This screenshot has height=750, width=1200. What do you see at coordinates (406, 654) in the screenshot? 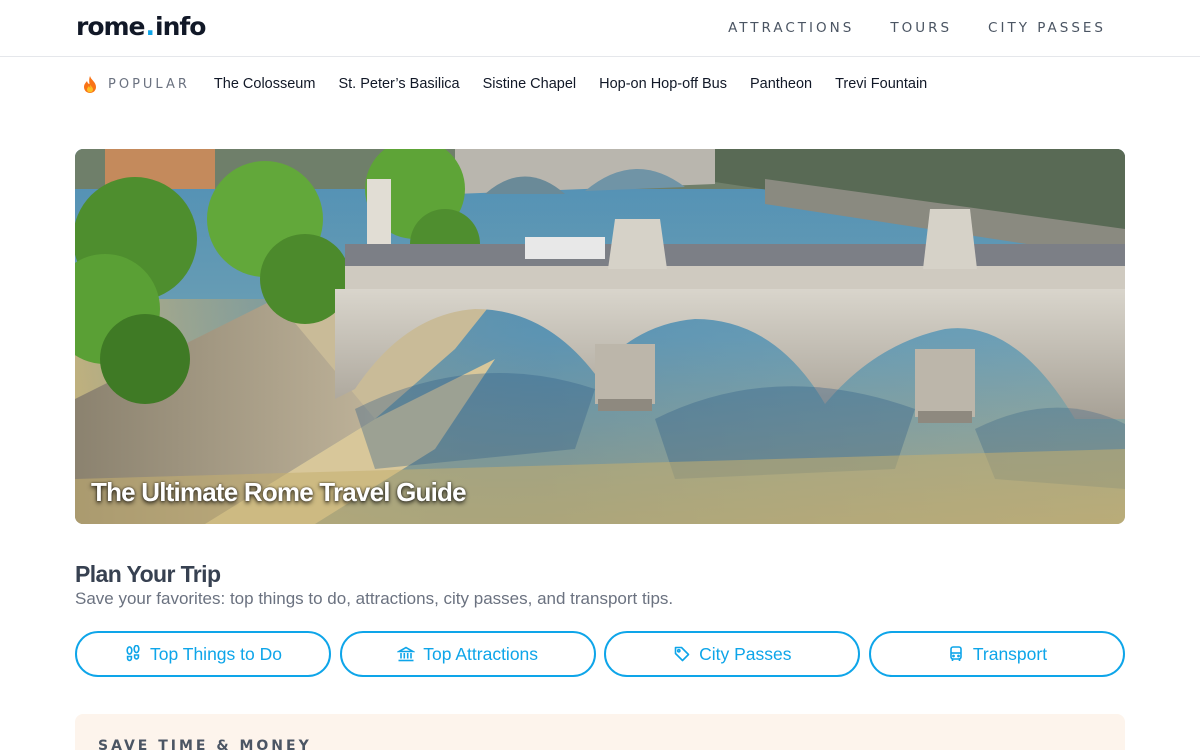
I see `landmark-icon` at bounding box center [406, 654].